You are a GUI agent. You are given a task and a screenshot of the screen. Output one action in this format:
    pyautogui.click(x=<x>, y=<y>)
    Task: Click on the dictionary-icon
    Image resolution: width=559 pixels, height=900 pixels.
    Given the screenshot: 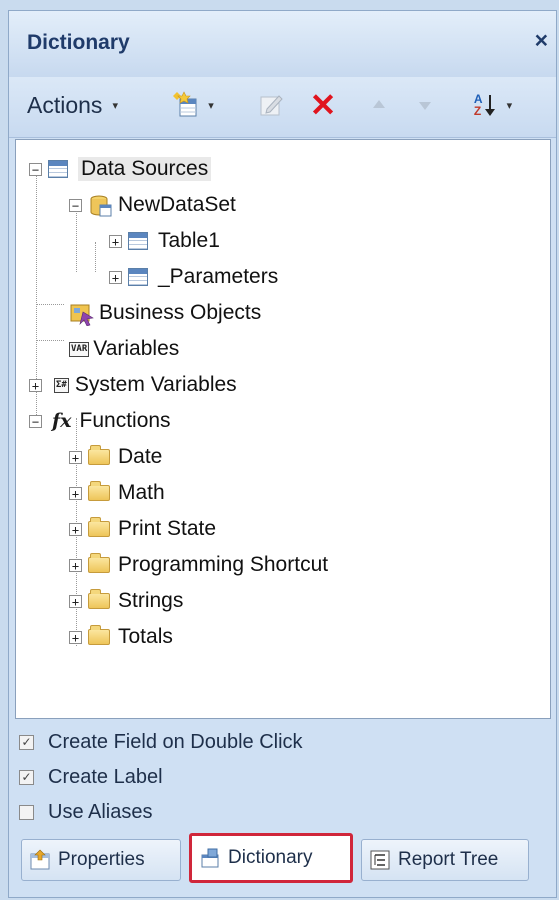 What is the action you would take?
    pyautogui.click(x=210, y=858)
    